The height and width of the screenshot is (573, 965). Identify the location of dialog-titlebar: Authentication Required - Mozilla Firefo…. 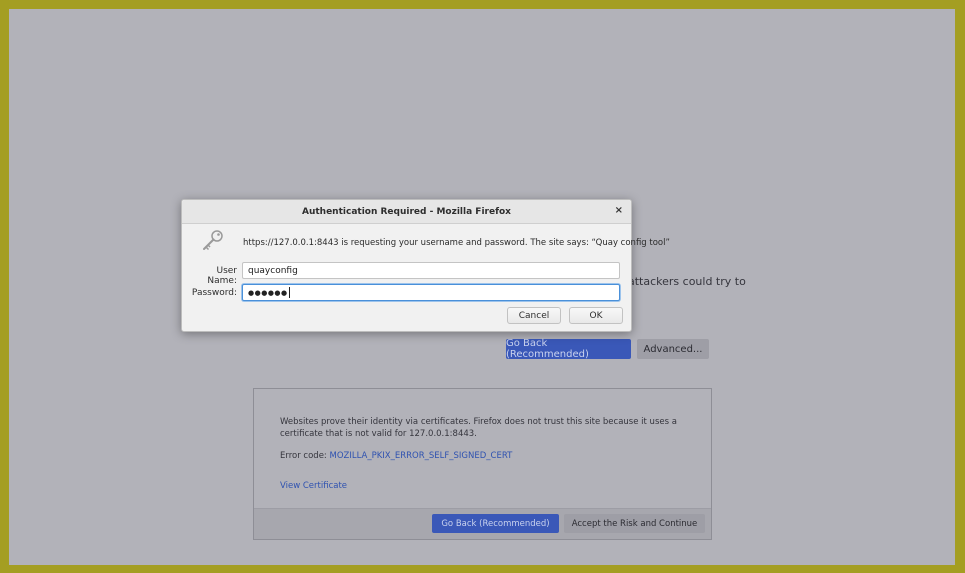
(406, 212).